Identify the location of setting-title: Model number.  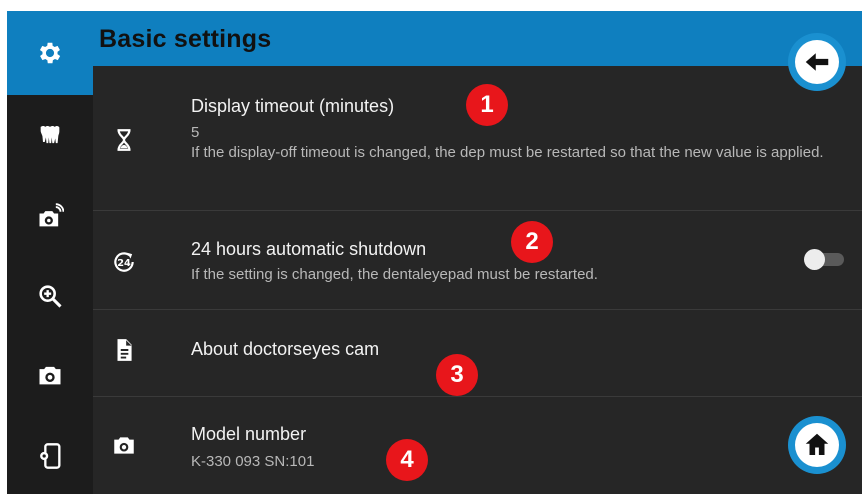
(249, 434).